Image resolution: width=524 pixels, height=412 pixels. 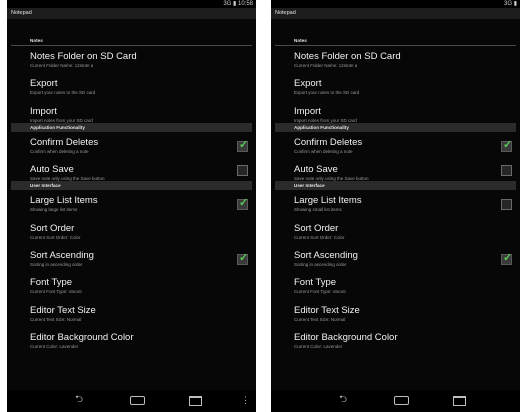 I want to click on pref-title: Large List Items, so click(x=64, y=201).